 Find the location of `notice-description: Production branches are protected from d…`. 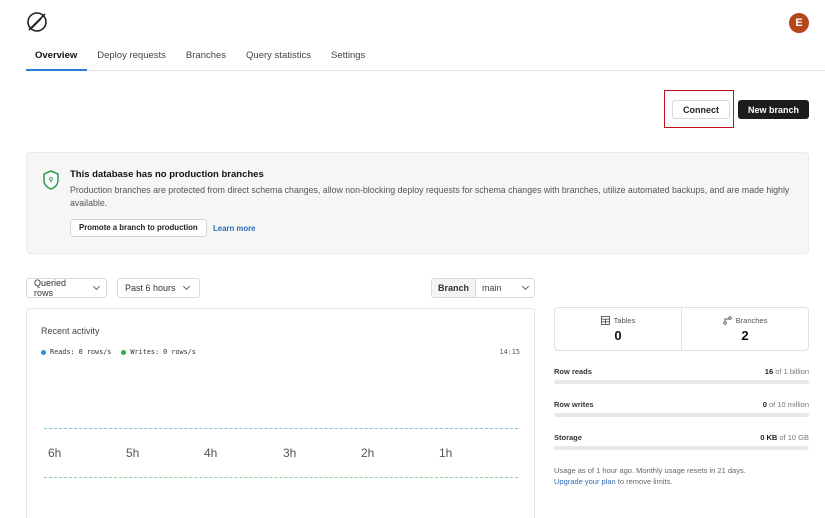

notice-description: Production branches are protected from d… is located at coordinates (430, 196).